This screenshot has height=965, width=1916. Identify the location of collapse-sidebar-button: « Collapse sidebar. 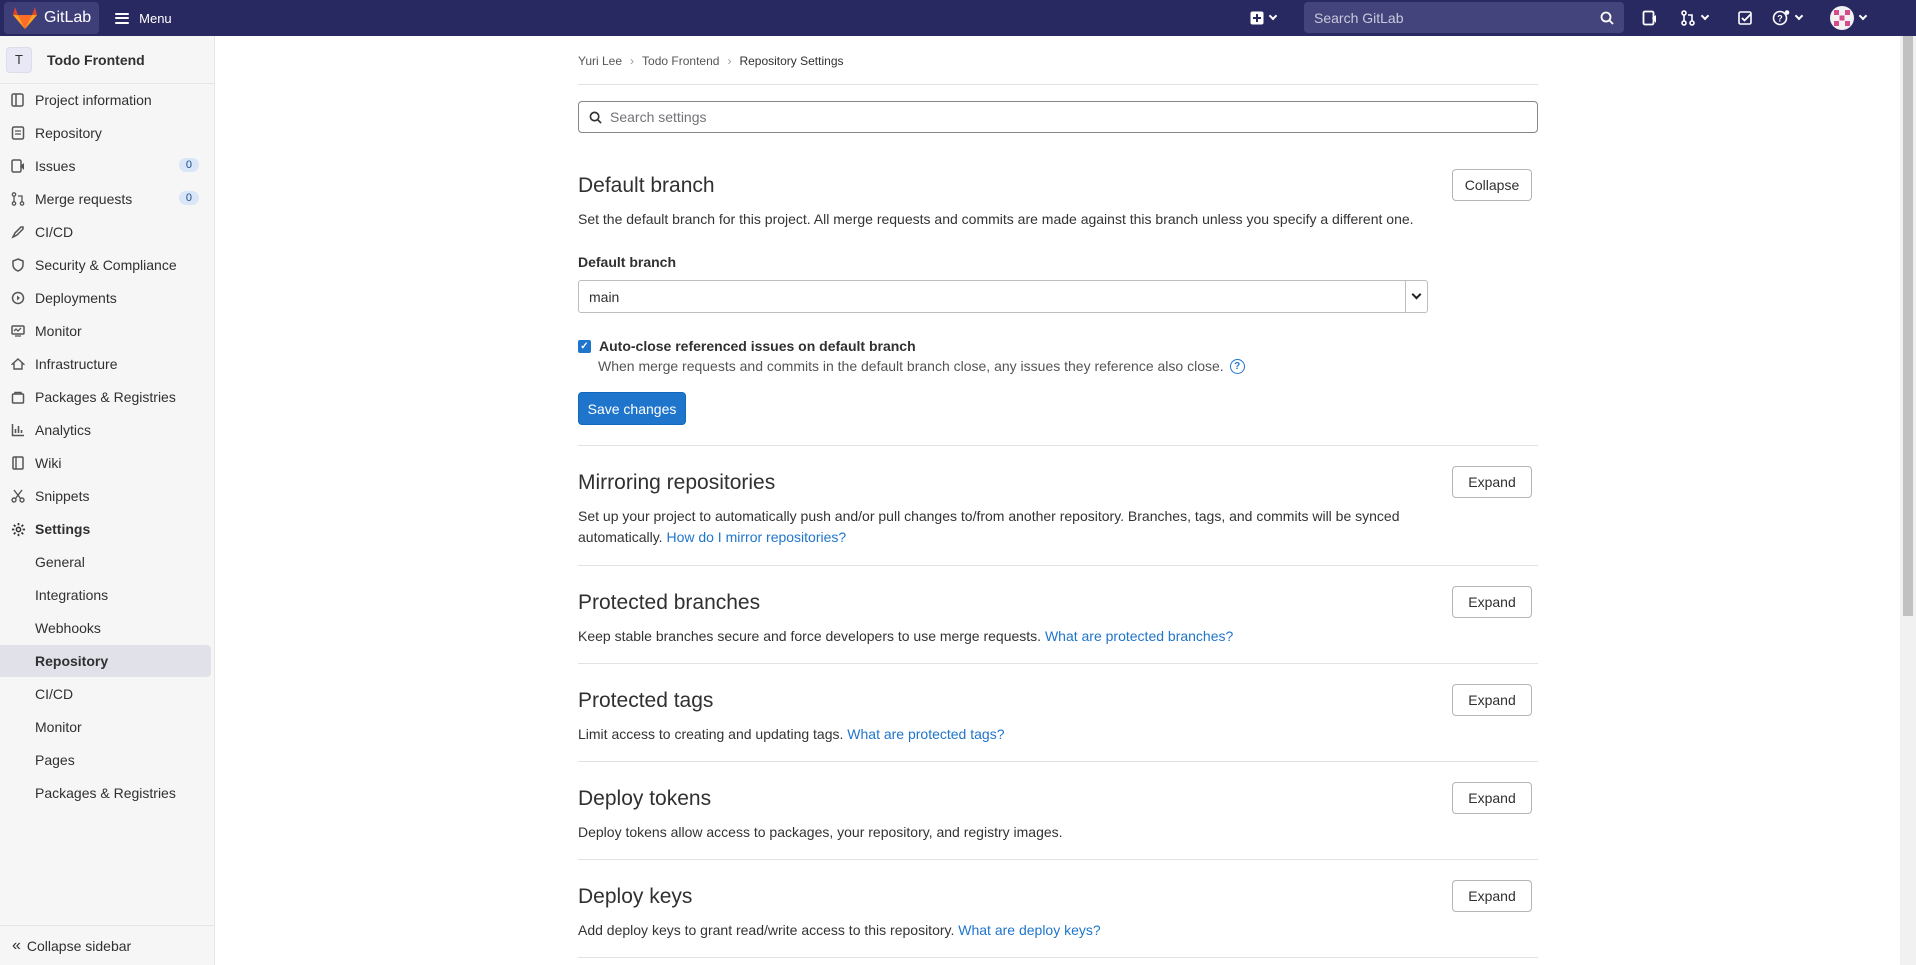
(107, 945).